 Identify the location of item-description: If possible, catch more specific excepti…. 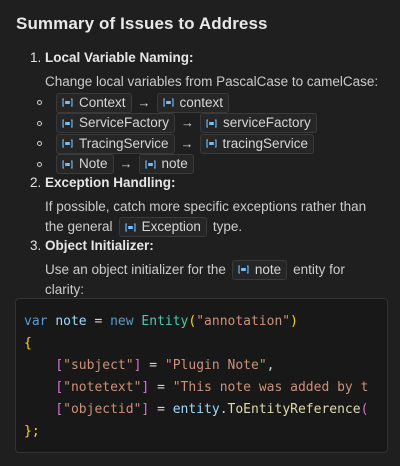
(214, 217).